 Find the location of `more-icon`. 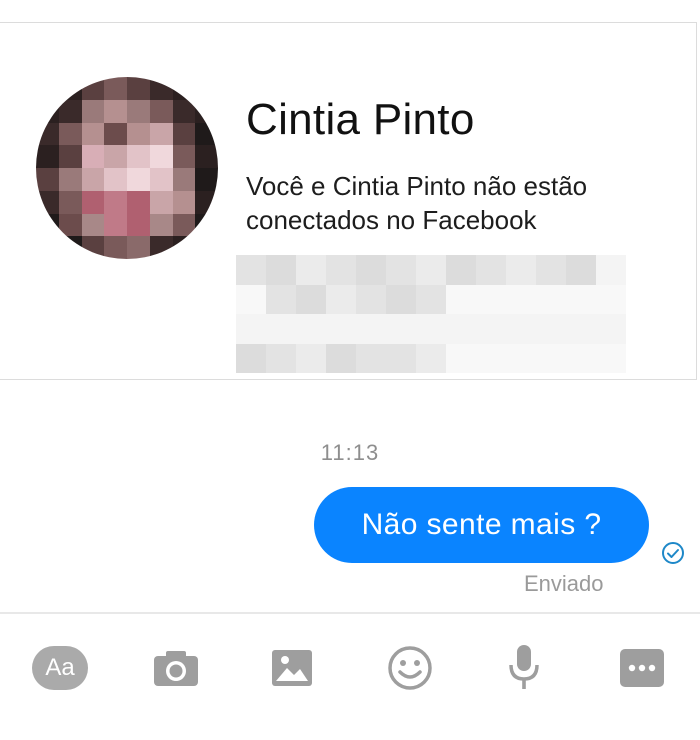

more-icon is located at coordinates (642, 668).